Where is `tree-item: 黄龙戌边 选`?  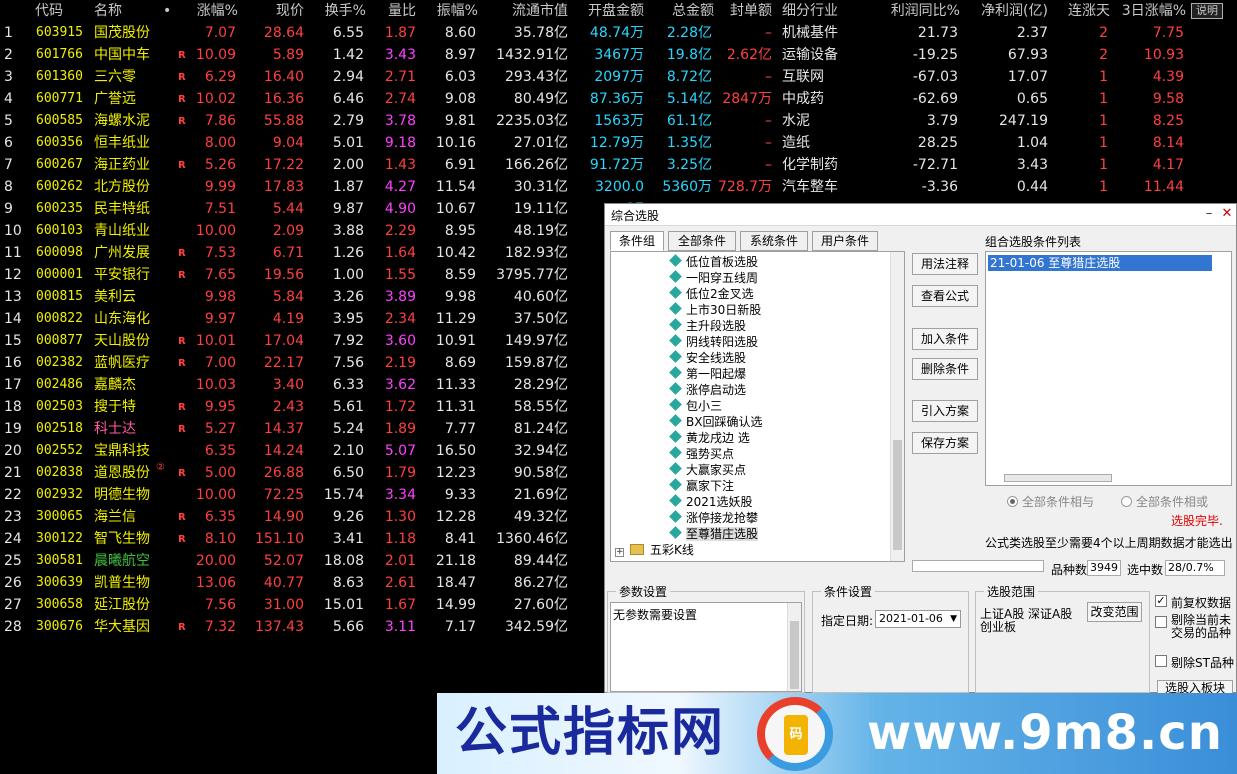
tree-item: 黄龙戌边 选 is located at coordinates (709, 438).